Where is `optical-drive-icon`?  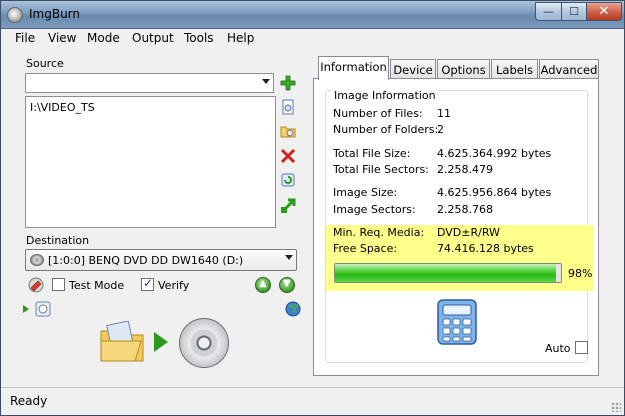 optical-drive-icon is located at coordinates (37, 260).